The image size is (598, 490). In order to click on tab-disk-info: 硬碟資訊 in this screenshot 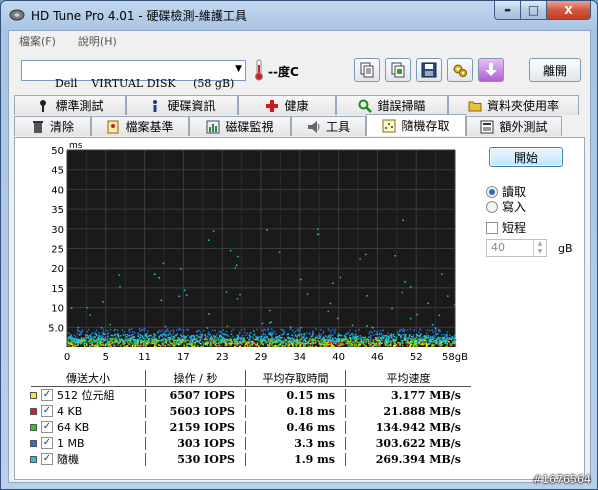, I will do `click(182, 105)`.